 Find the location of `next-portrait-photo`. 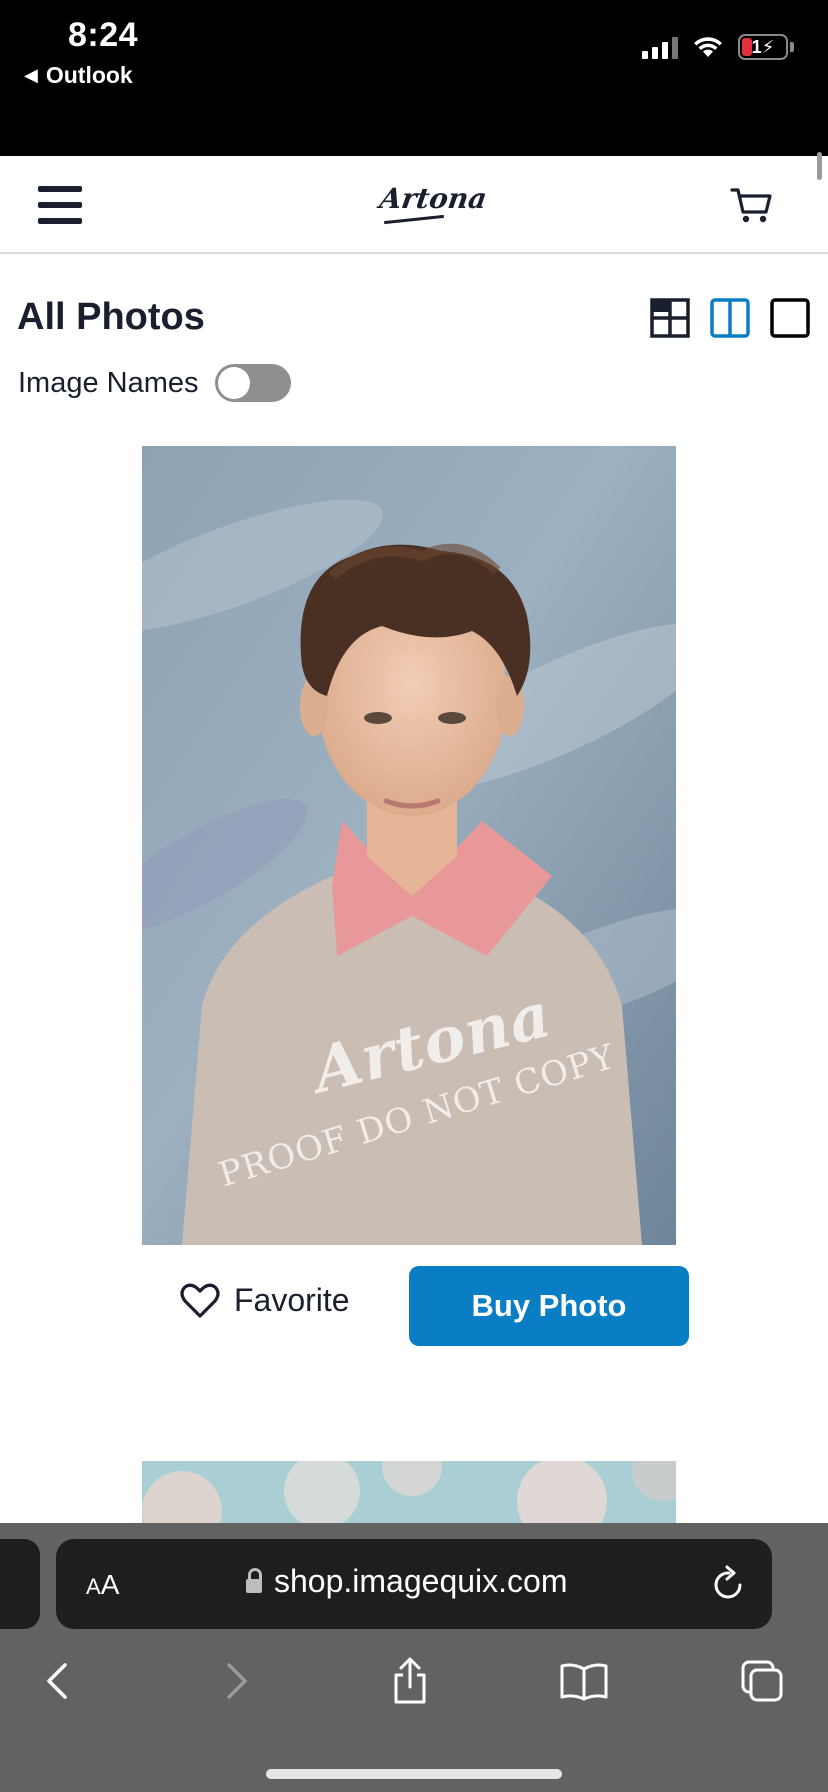

next-portrait-photo is located at coordinates (409, 1492).